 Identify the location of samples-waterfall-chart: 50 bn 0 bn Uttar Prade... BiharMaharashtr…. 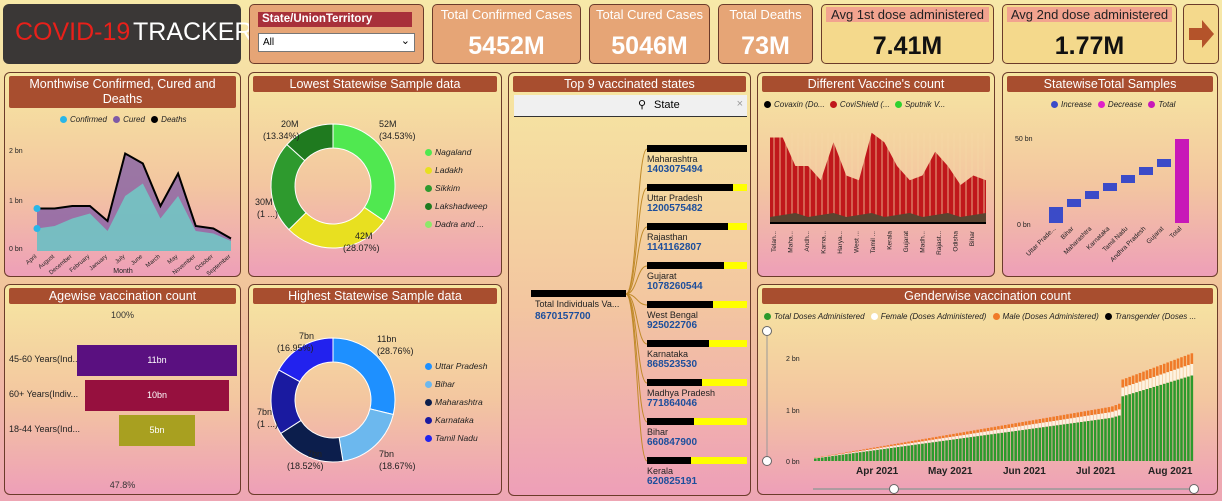
(1102, 200).